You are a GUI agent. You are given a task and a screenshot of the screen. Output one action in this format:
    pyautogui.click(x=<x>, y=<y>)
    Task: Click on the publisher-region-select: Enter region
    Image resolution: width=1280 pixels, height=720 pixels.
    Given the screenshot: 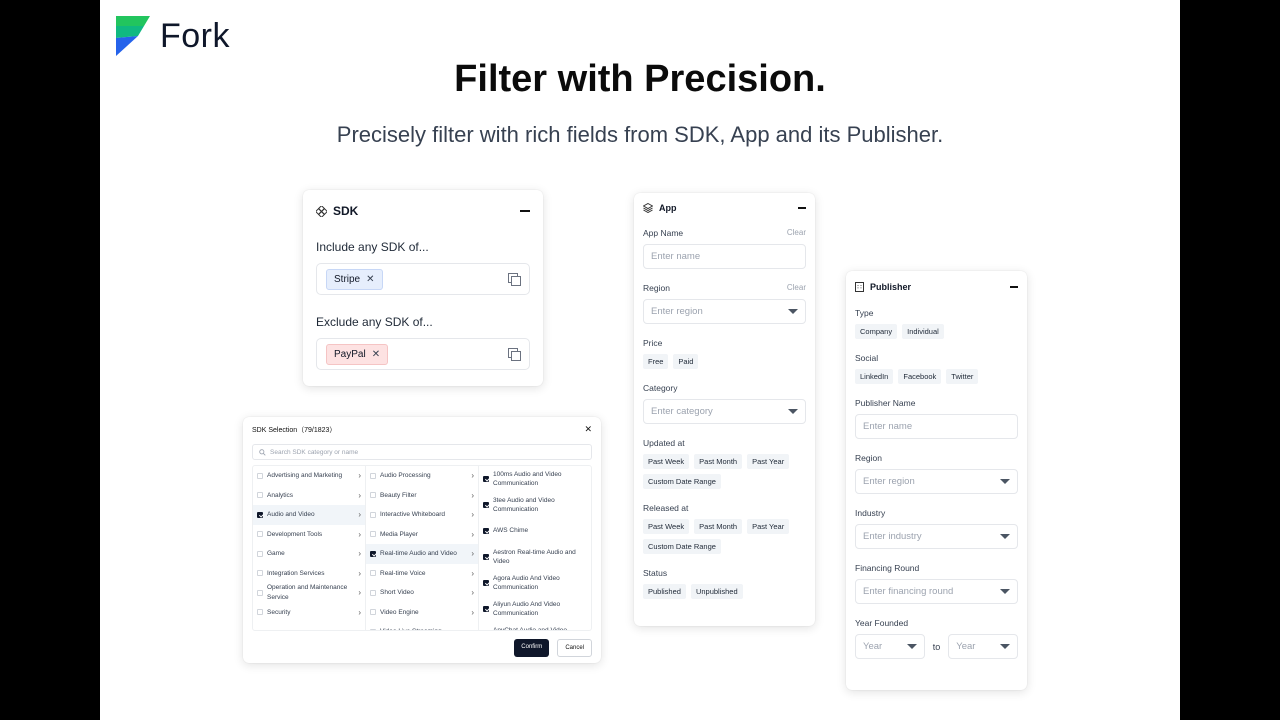 What is the action you would take?
    pyautogui.click(x=936, y=481)
    